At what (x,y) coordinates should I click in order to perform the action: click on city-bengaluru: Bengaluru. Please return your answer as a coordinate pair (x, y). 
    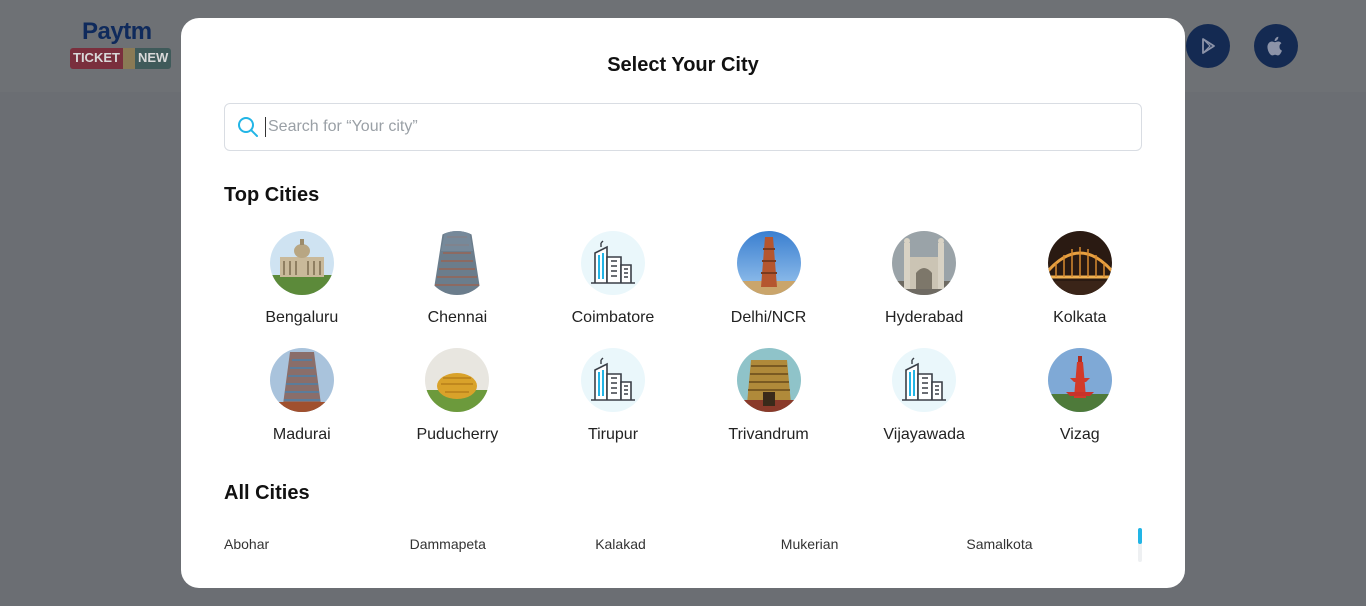
    Looking at the image, I should click on (302, 279).